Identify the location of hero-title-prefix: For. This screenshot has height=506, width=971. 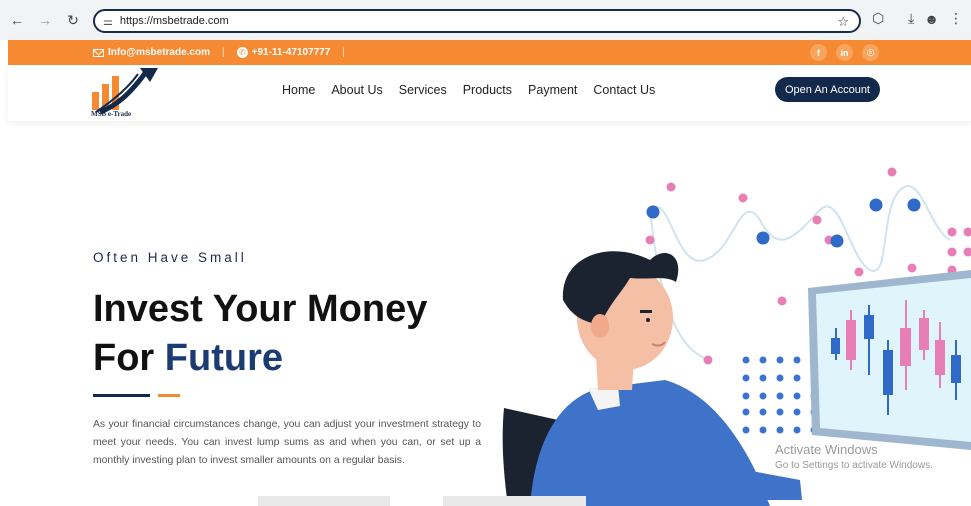
(129, 358).